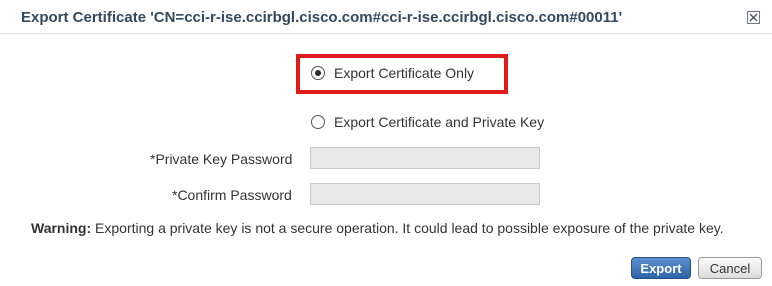 The width and height of the screenshot is (772, 286). I want to click on private-key-password-input, so click(425, 158).